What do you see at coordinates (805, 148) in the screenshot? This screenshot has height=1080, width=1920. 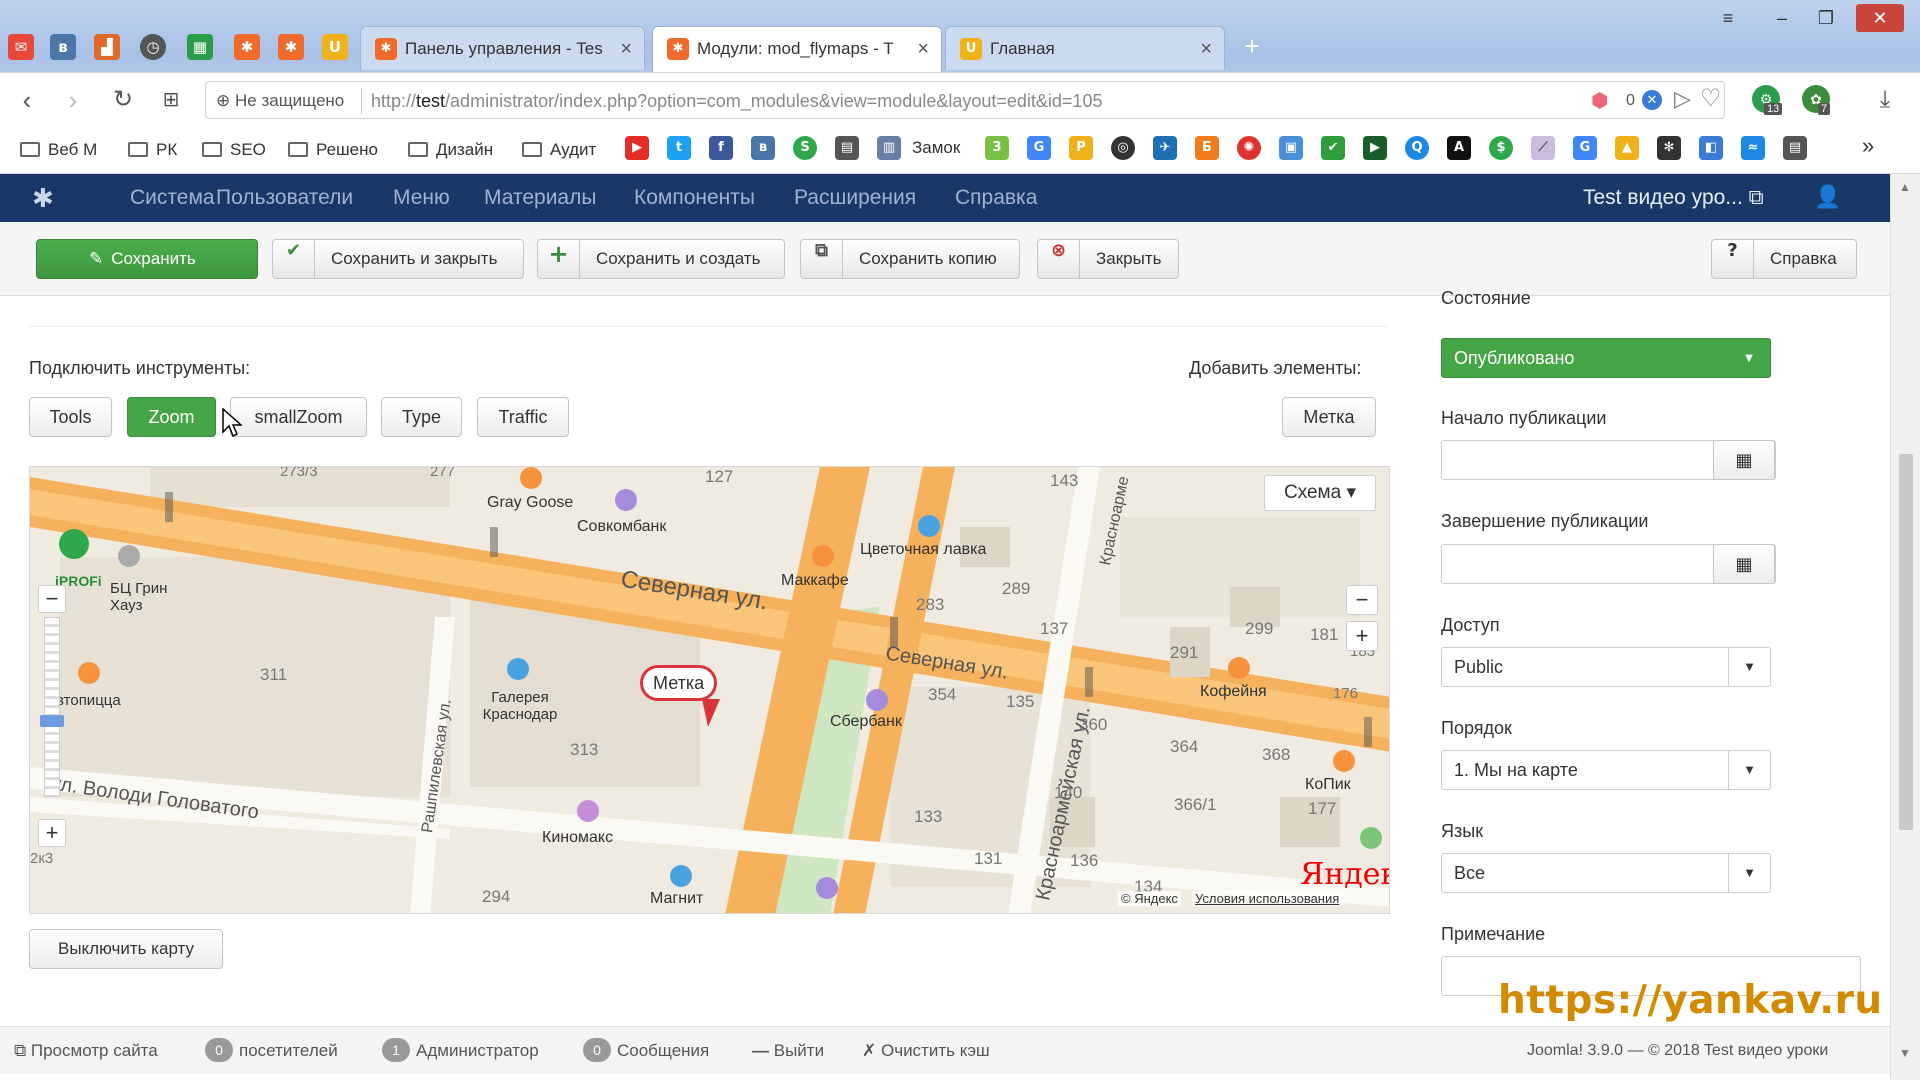 I see `s-icon: S` at bounding box center [805, 148].